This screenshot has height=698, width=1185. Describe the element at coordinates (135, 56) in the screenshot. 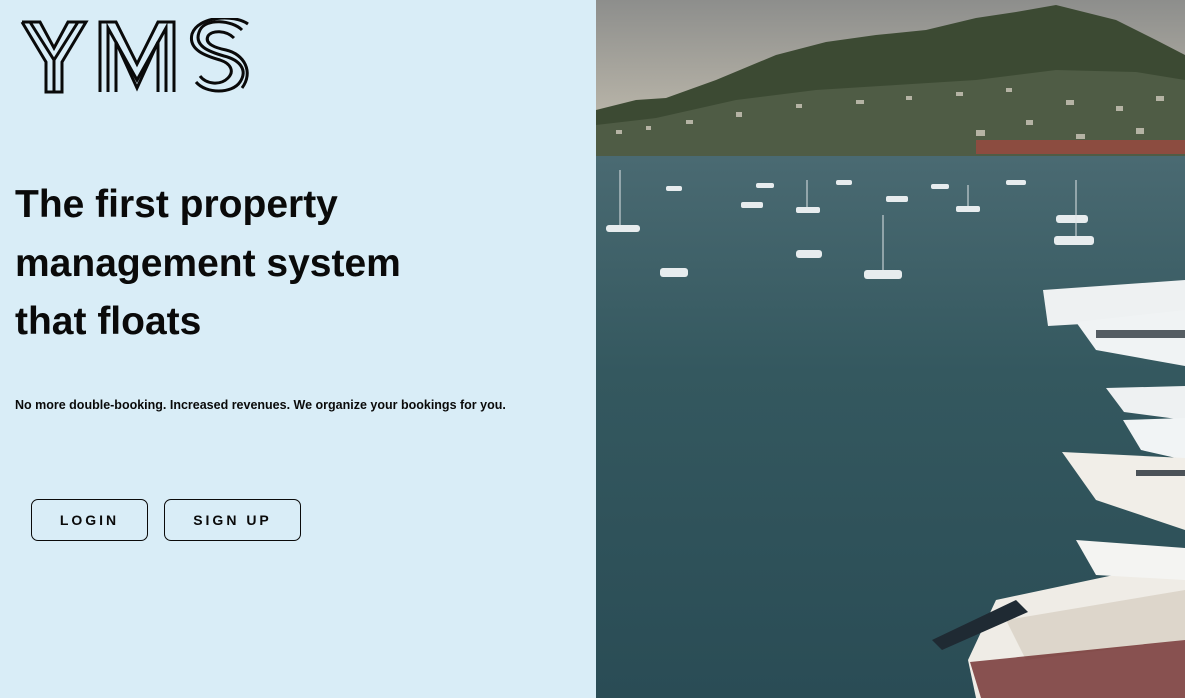

I see `yms-logo` at that location.